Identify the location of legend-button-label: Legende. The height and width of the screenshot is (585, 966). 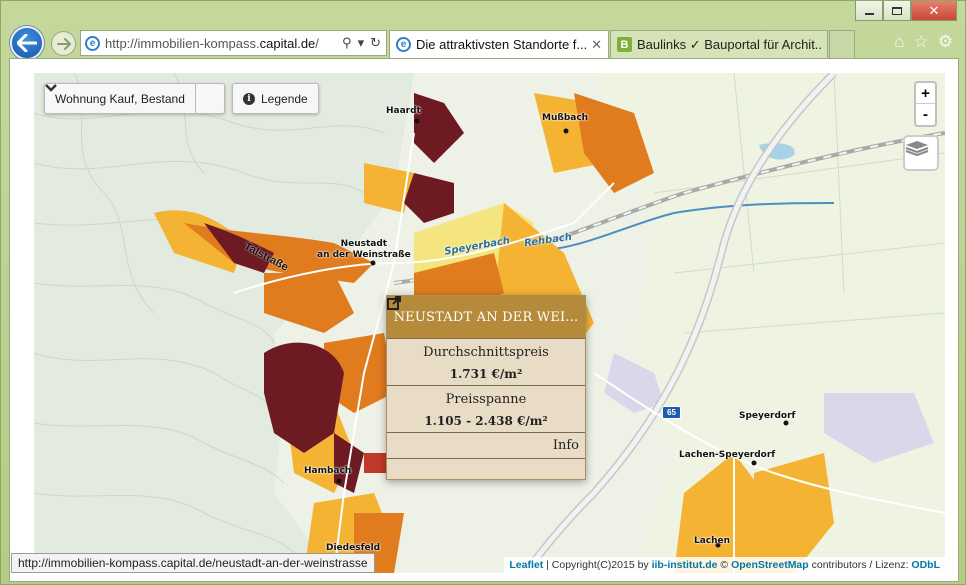
(284, 98).